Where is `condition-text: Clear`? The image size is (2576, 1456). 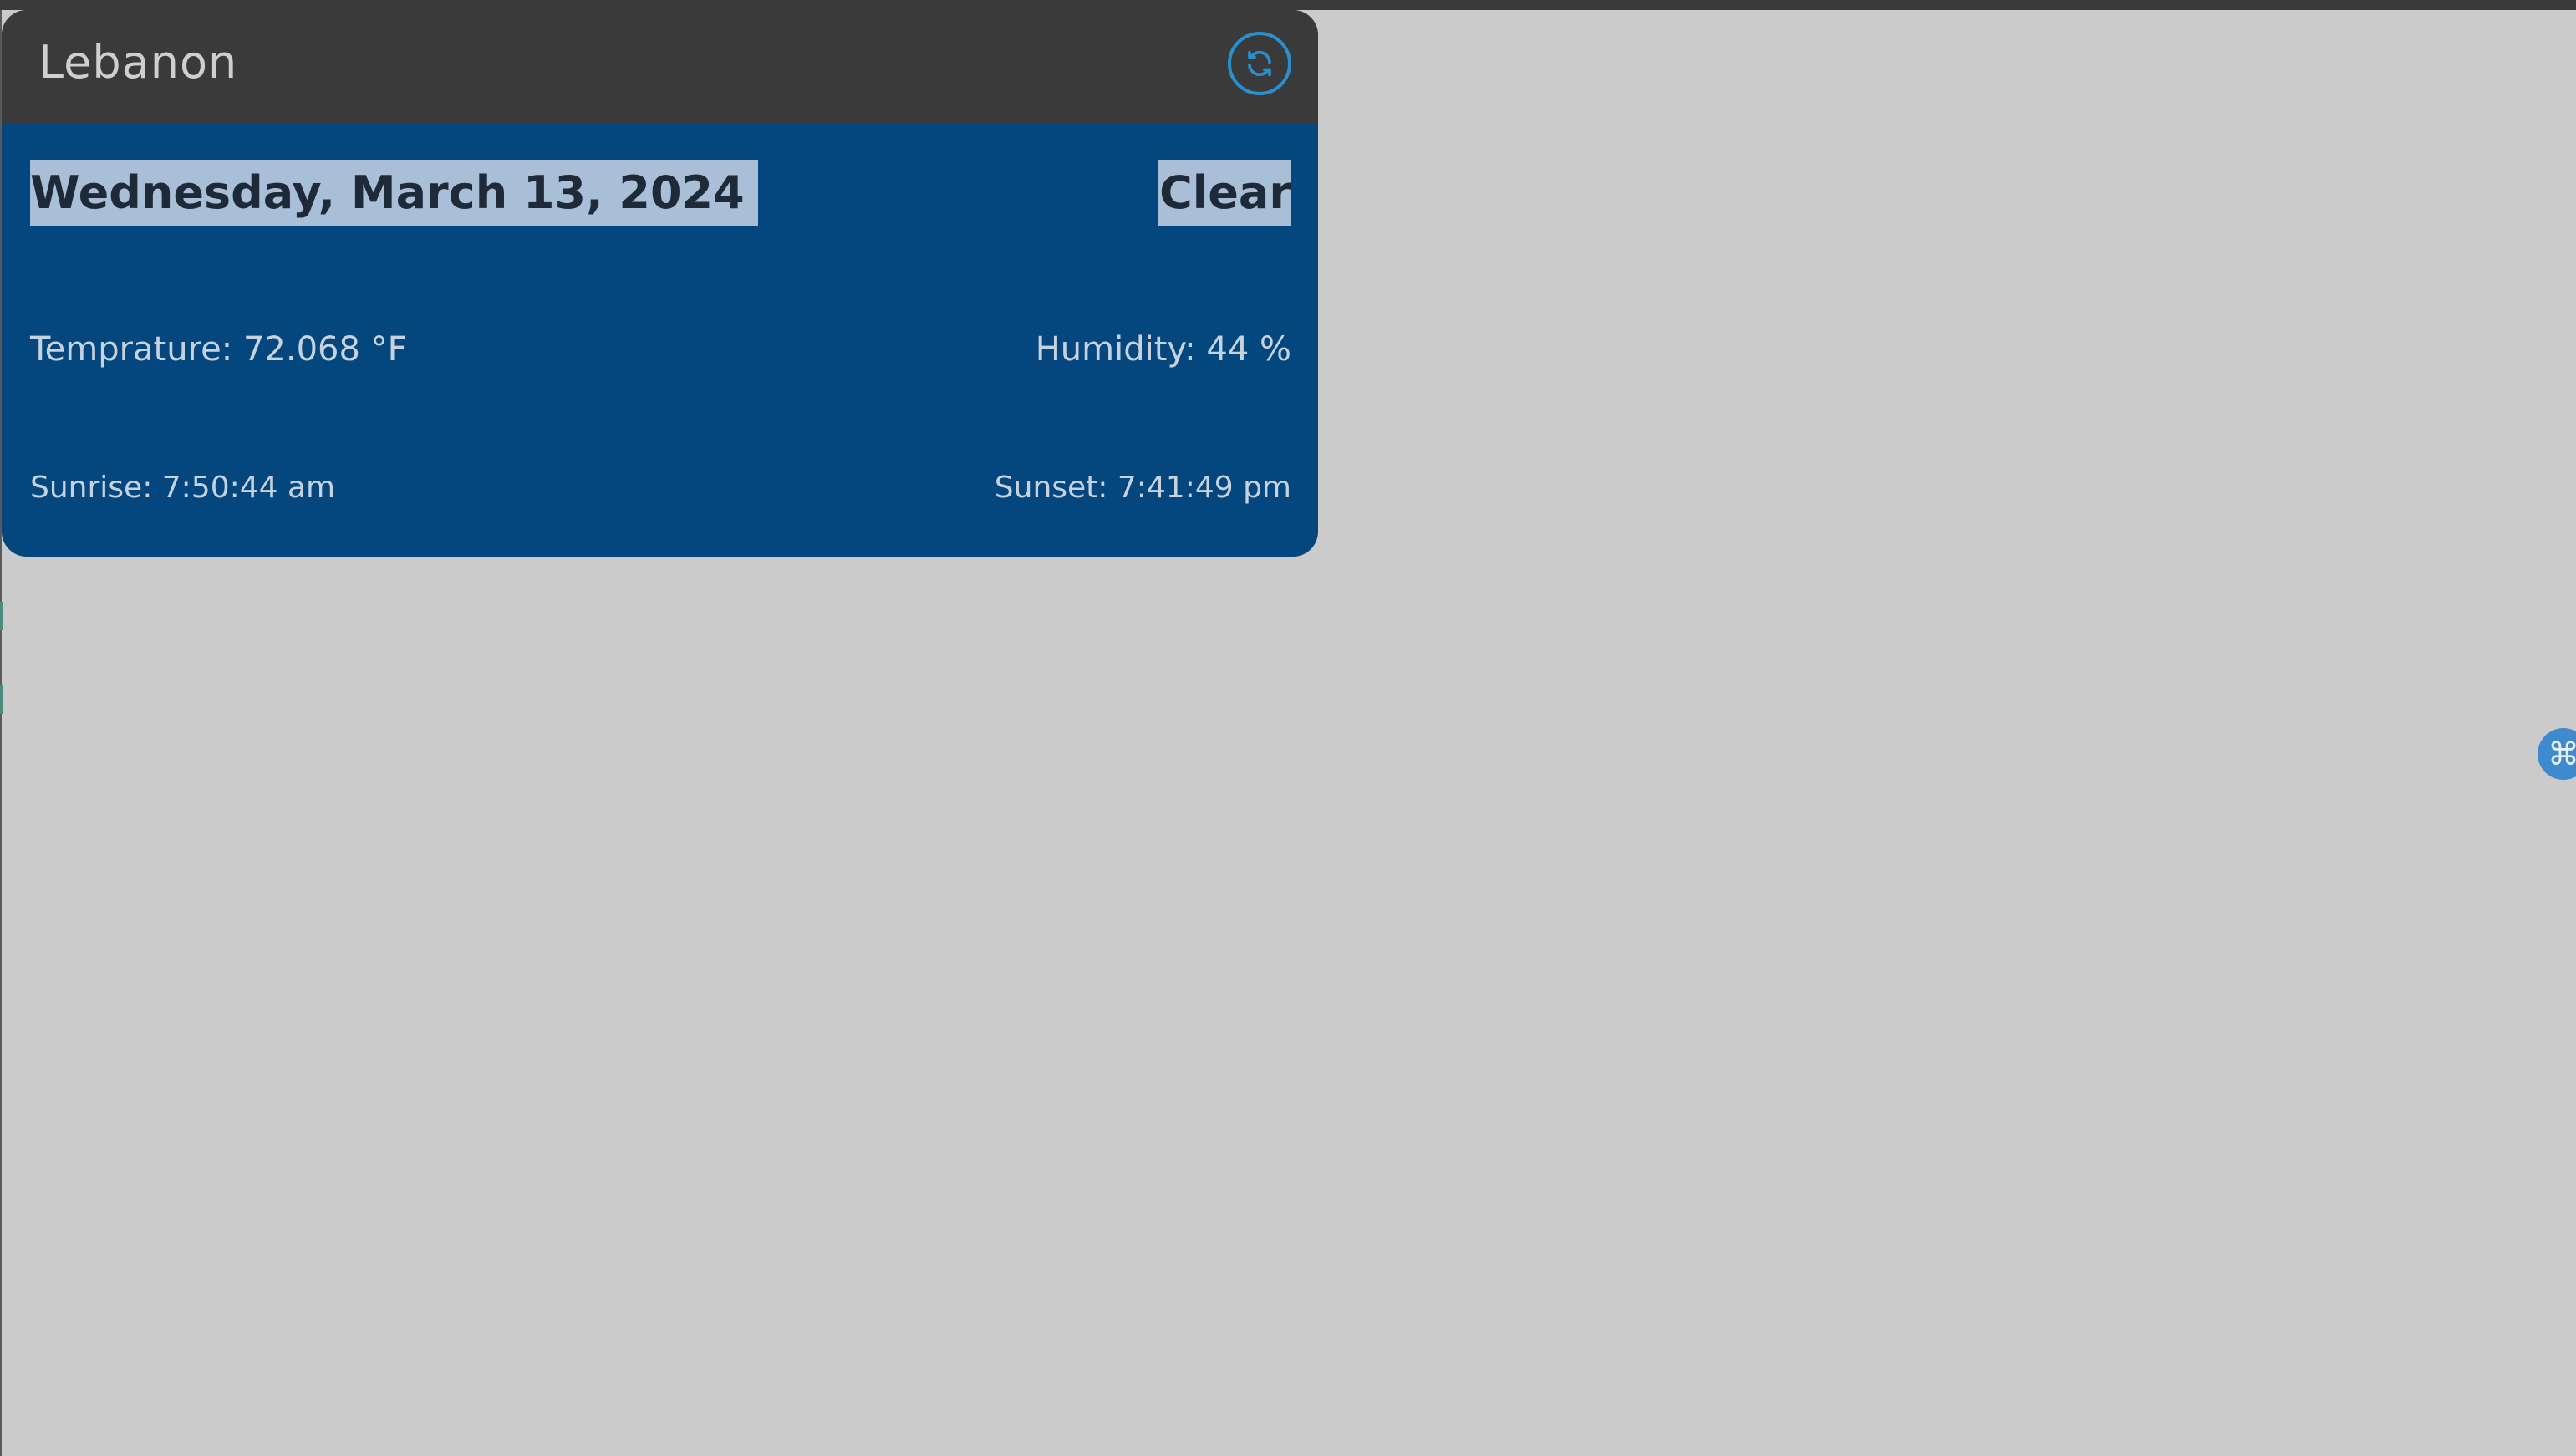
condition-text: Clear is located at coordinates (1224, 193).